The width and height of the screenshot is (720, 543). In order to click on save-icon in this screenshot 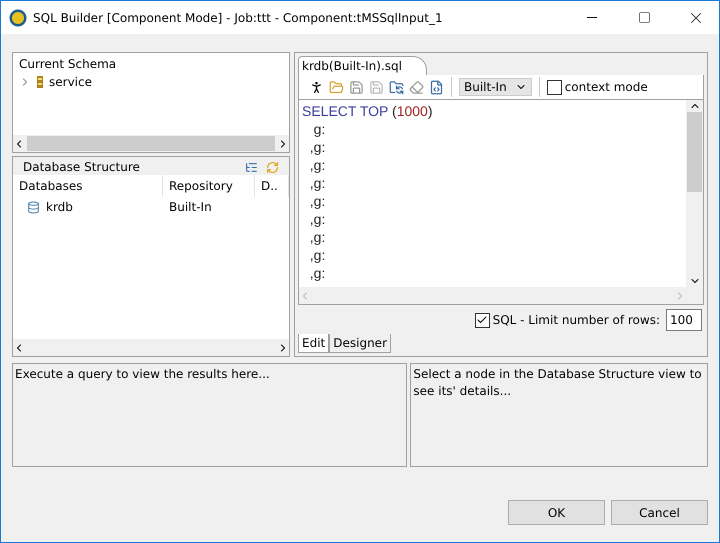, I will do `click(356, 87)`.